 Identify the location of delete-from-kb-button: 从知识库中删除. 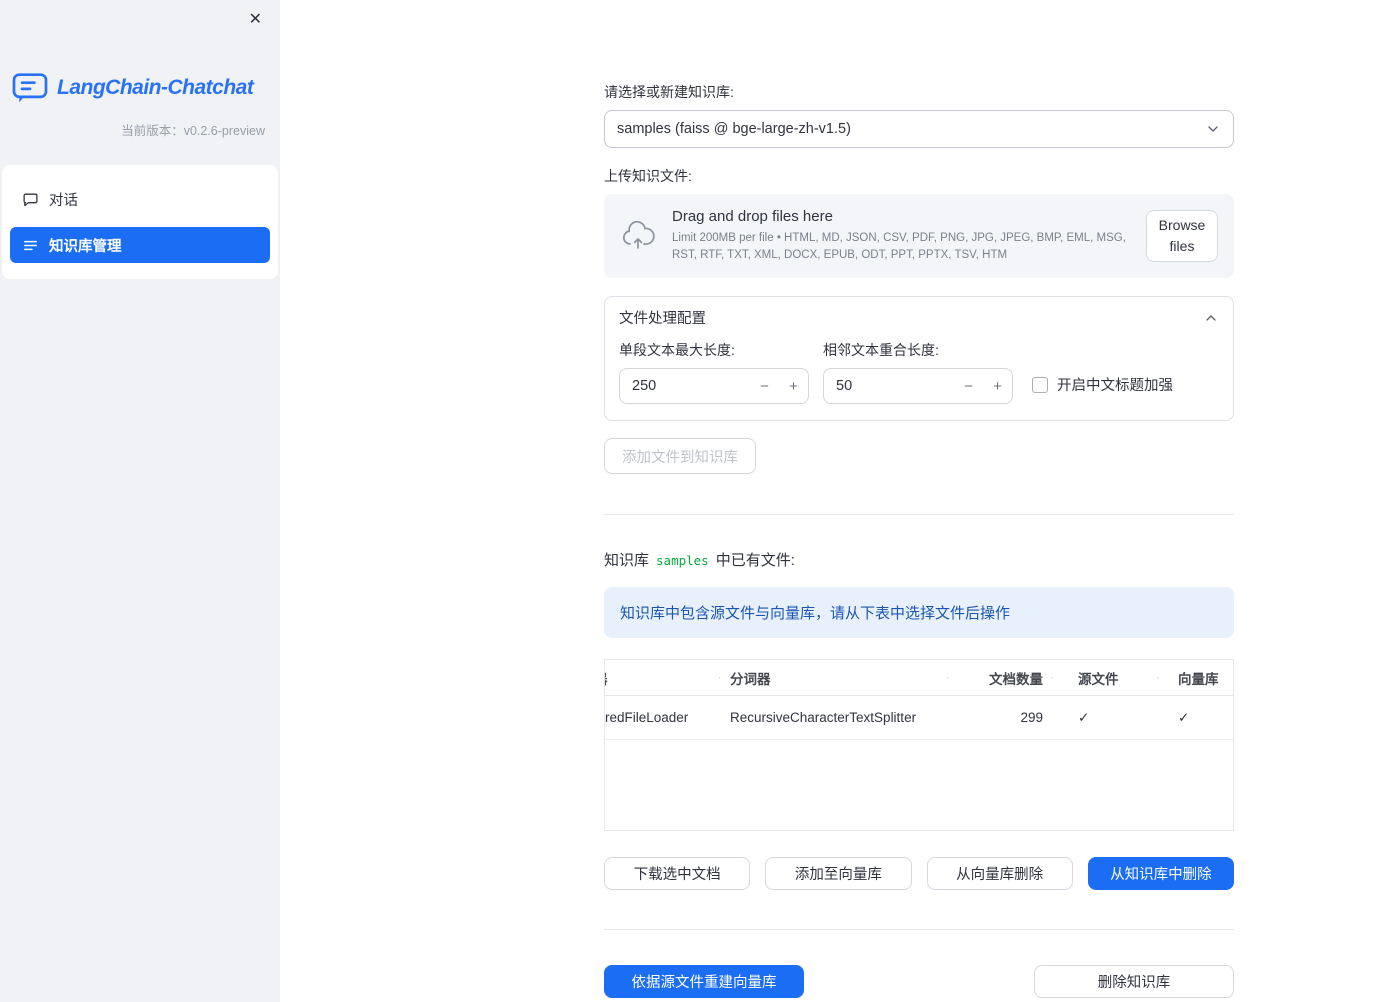
(1160, 873).